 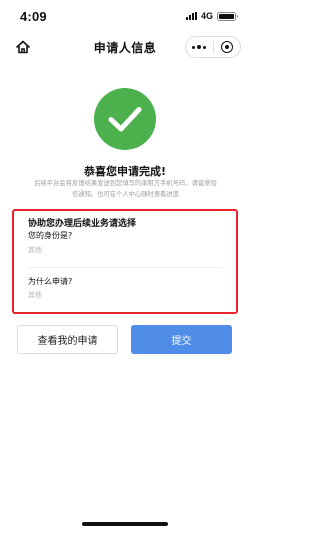 I want to click on view-my-application-button: 查看我的申请, so click(x=67, y=339).